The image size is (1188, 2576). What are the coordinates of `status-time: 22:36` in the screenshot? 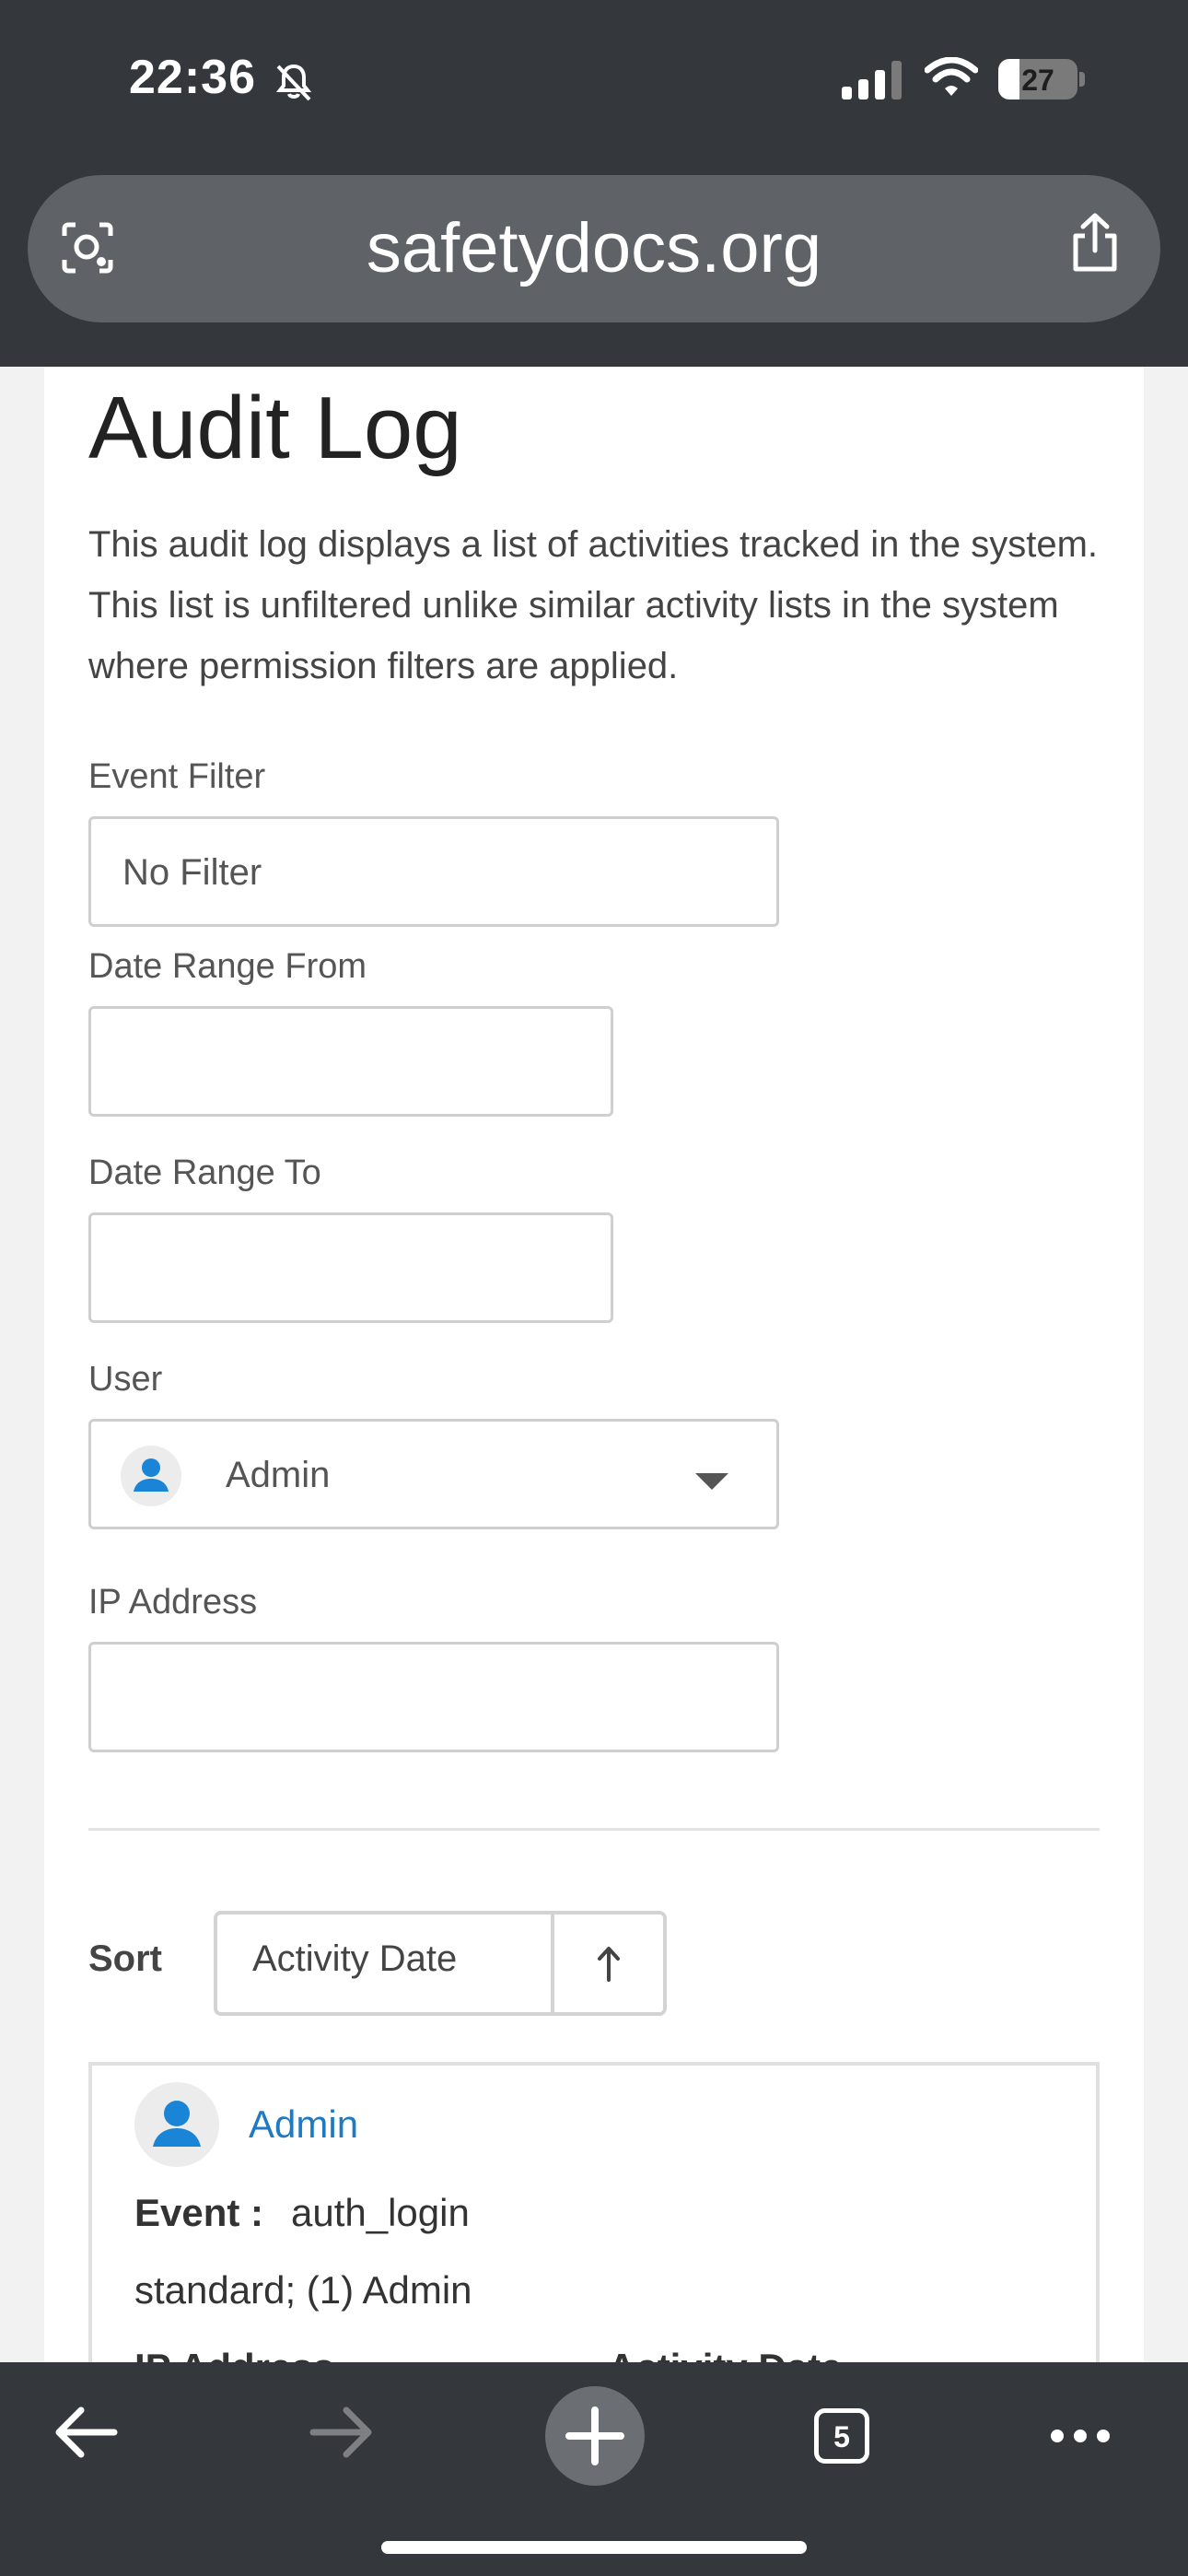 It's located at (192, 77).